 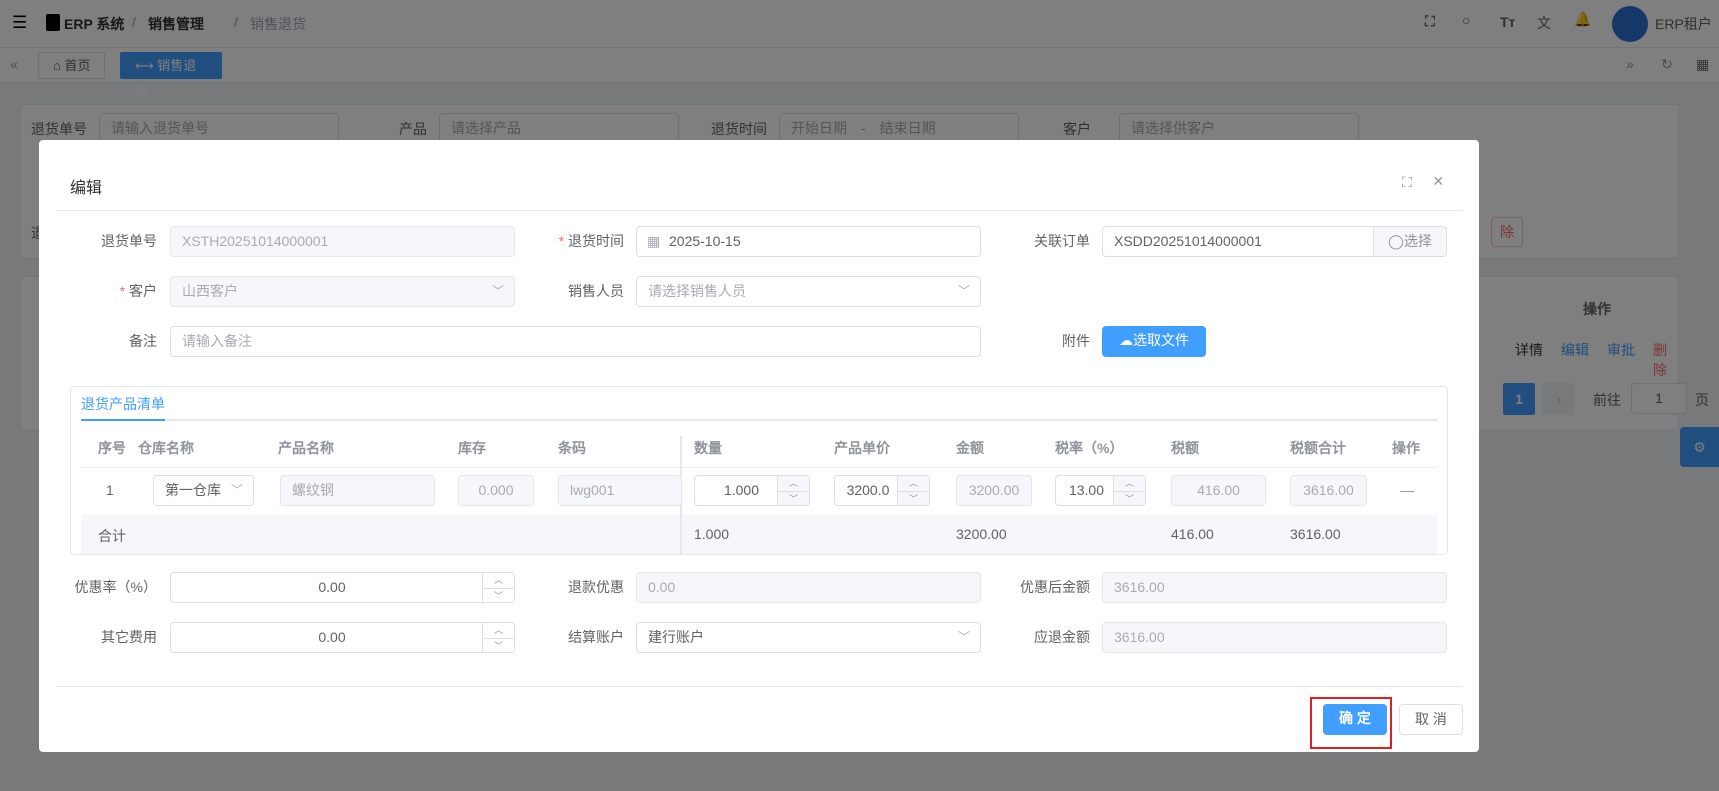 I want to click on sales-label: 销售人员, so click(x=596, y=291).